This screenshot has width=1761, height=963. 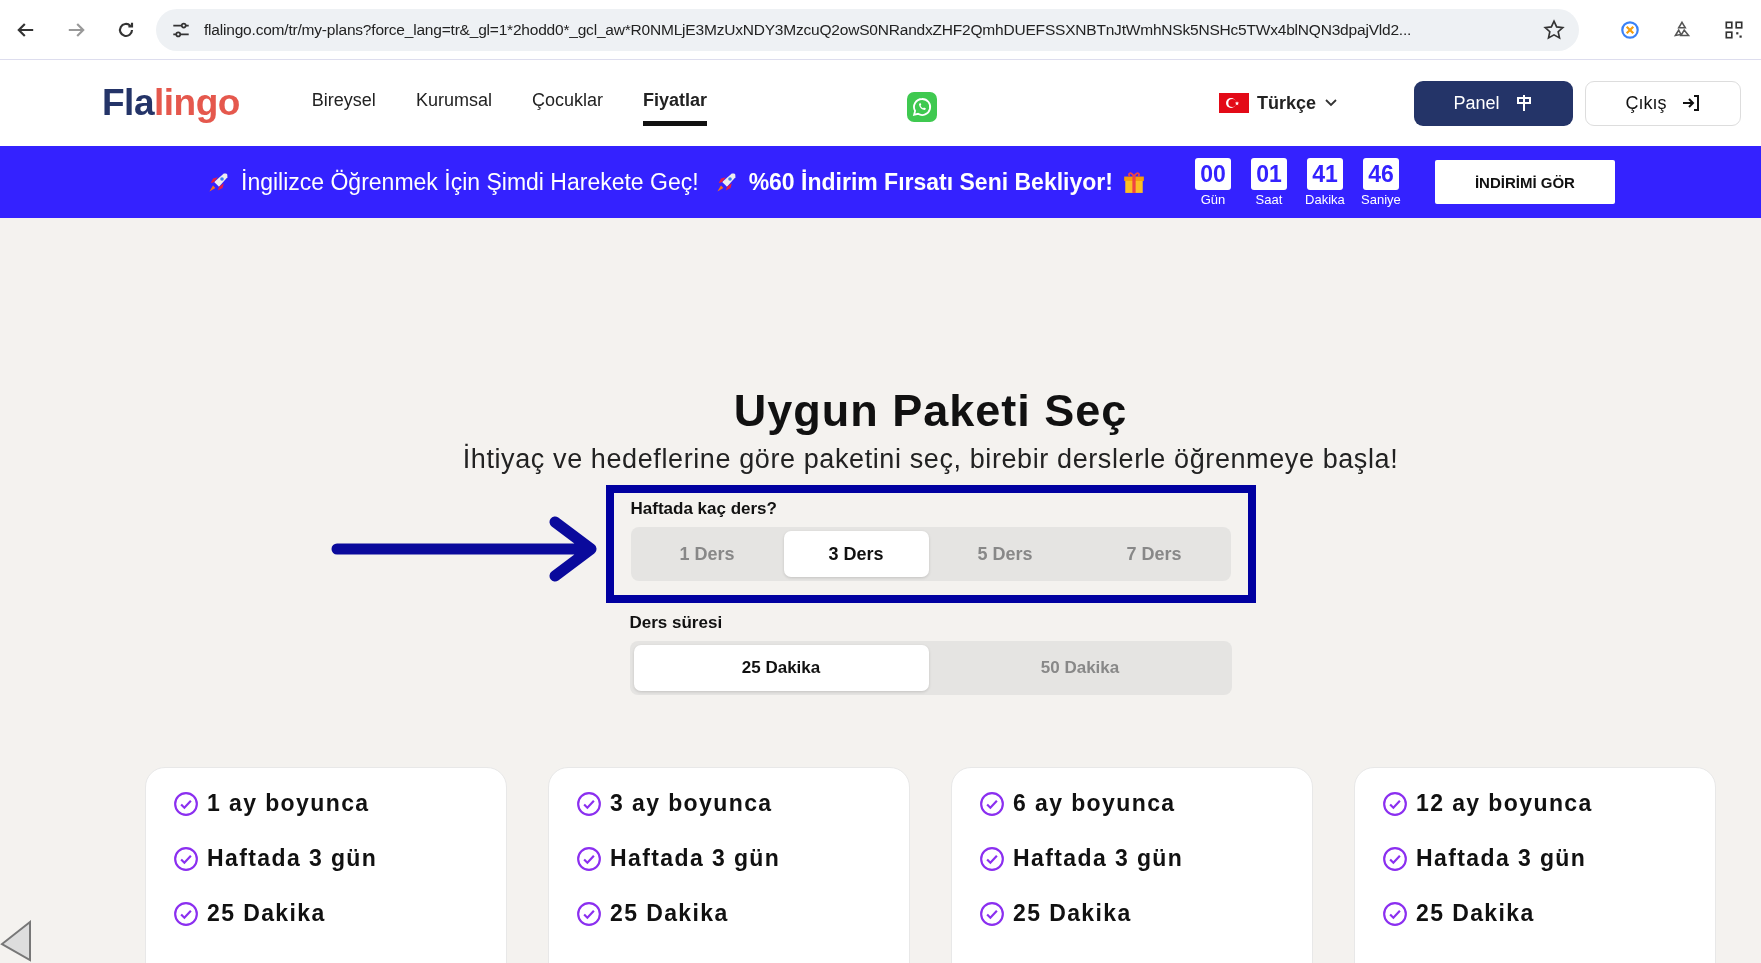 I want to click on extension-icon, so click(x=1630, y=29).